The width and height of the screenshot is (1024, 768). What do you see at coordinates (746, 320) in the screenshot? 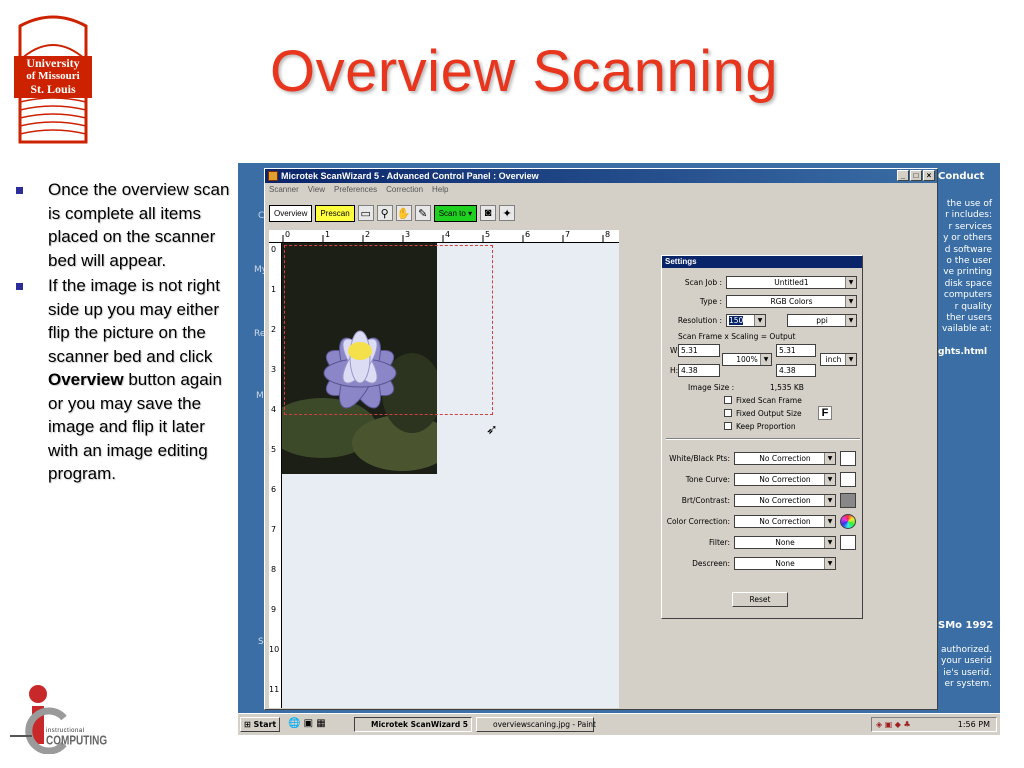
I see `resolution-select: 150 ▼` at bounding box center [746, 320].